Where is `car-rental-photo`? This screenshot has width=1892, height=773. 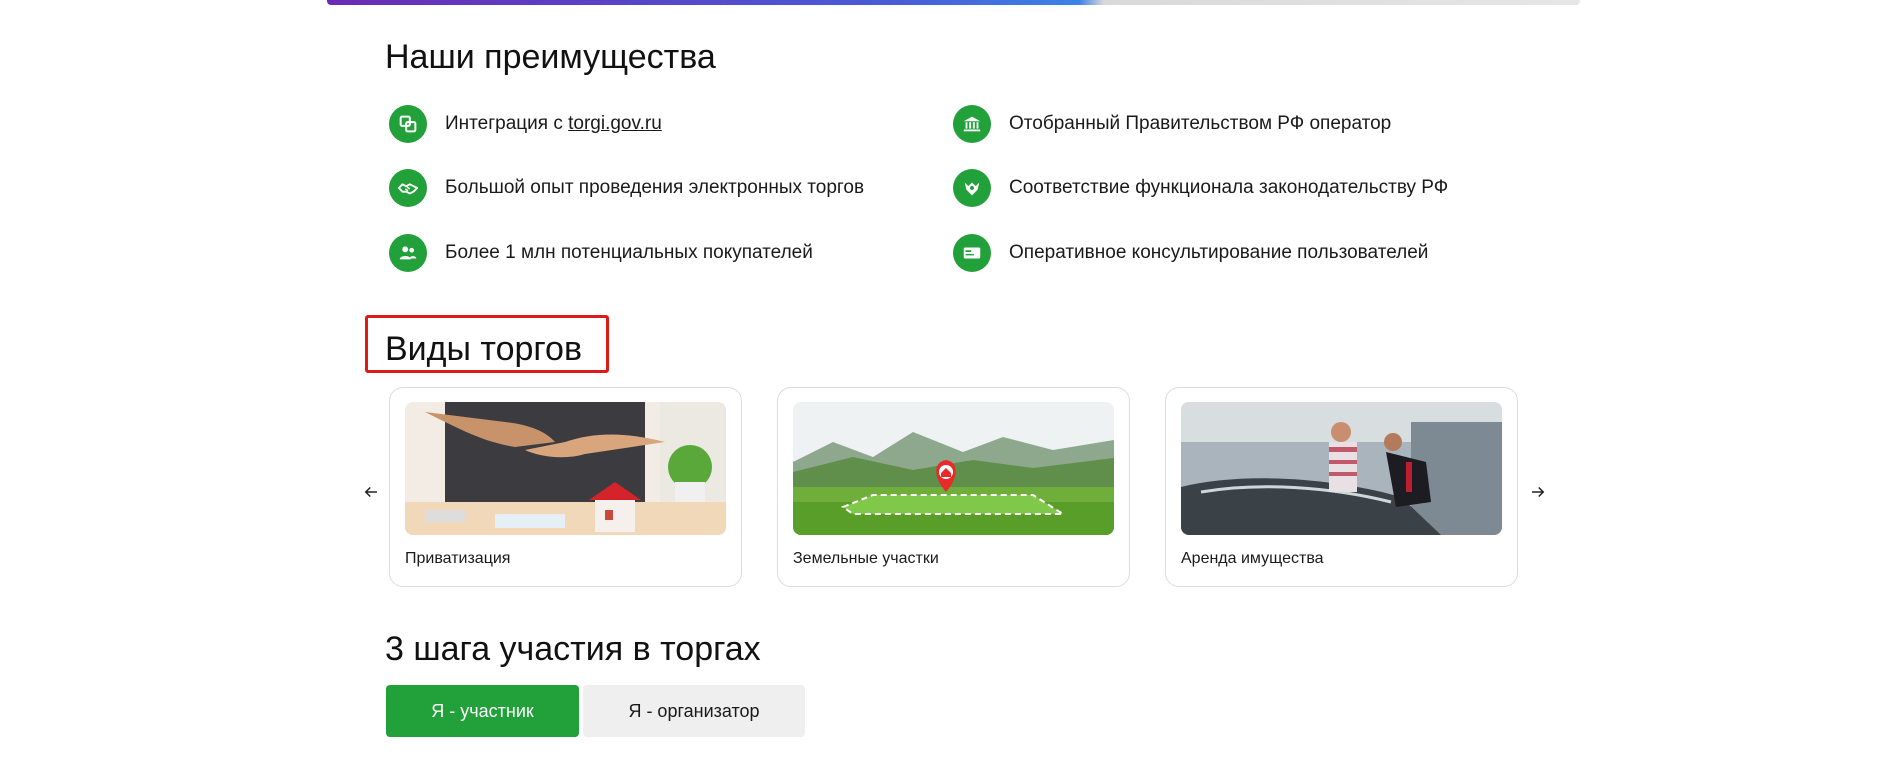
car-rental-photo is located at coordinates (1341, 468).